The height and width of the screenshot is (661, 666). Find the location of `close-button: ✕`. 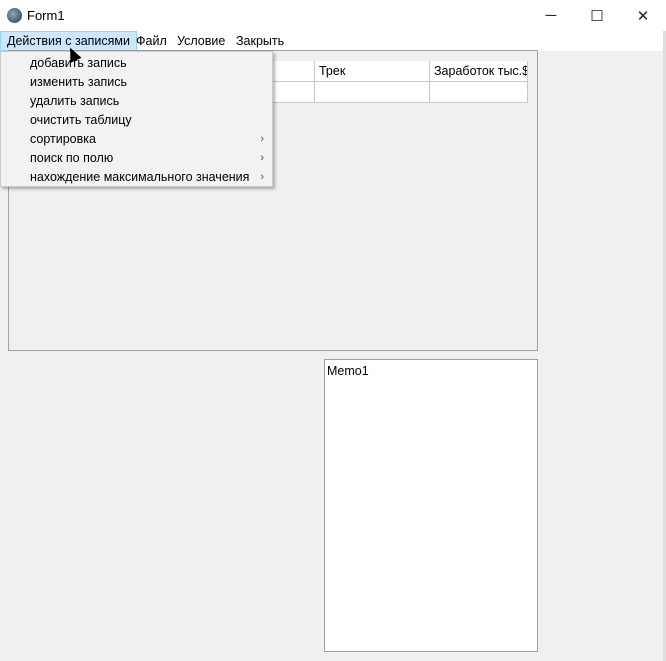

close-button: ✕ is located at coordinates (643, 15).